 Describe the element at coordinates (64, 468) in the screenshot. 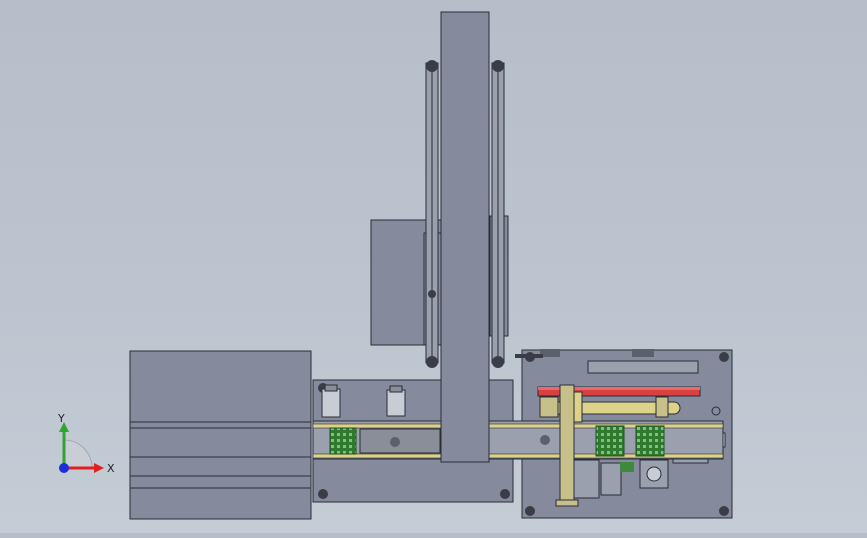

I see `z-axis-dot` at that location.